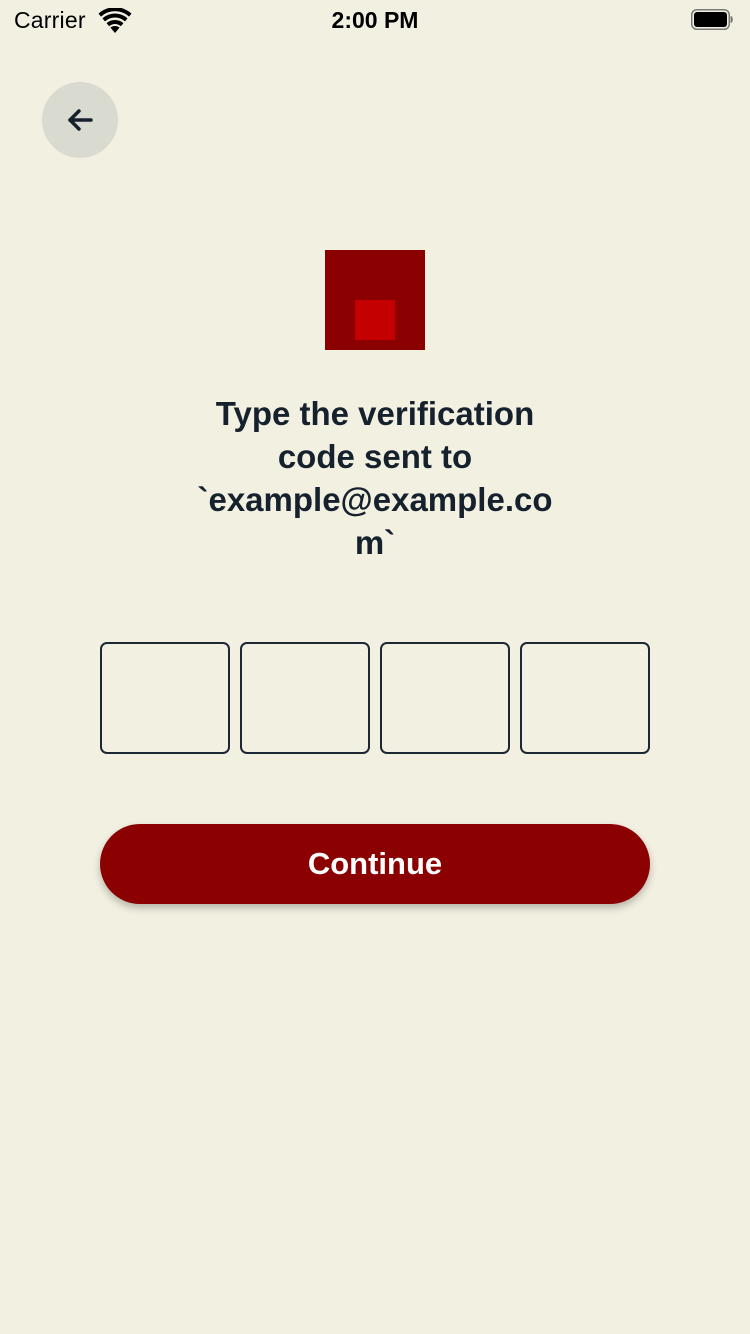 The height and width of the screenshot is (1334, 750). I want to click on back-button, so click(80, 120).